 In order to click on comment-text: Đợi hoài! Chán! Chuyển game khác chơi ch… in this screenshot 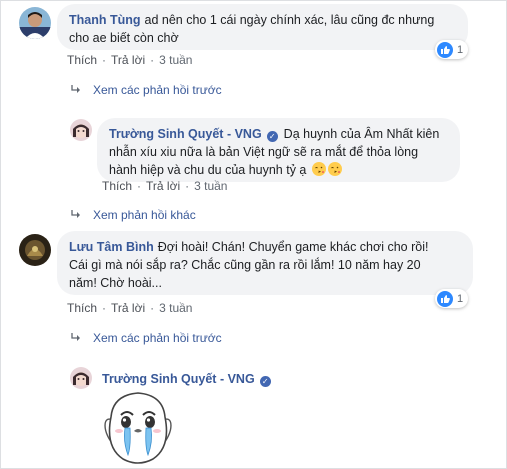, I will do `click(293, 247)`.